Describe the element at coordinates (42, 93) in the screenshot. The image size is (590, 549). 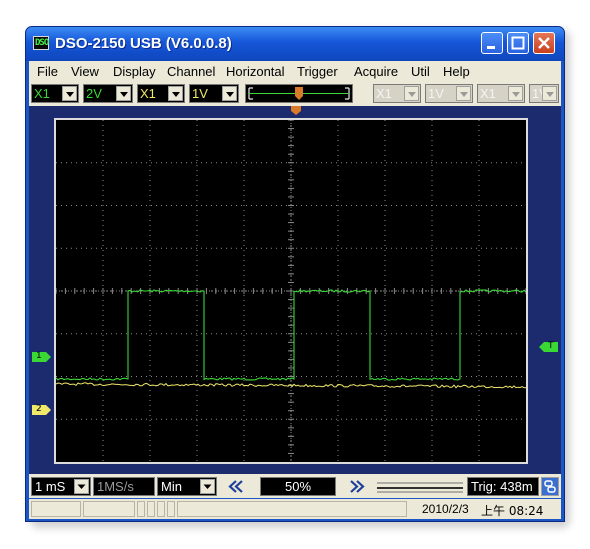
I see `ch1-probe-value: X1` at that location.